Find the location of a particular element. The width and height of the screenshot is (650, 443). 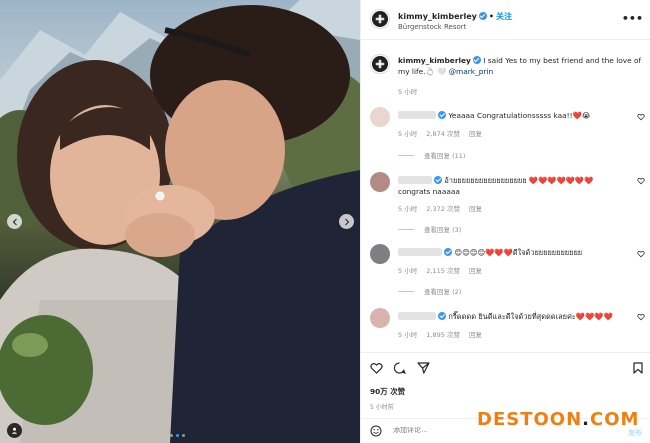

carousel-indicator is located at coordinates (177, 435).